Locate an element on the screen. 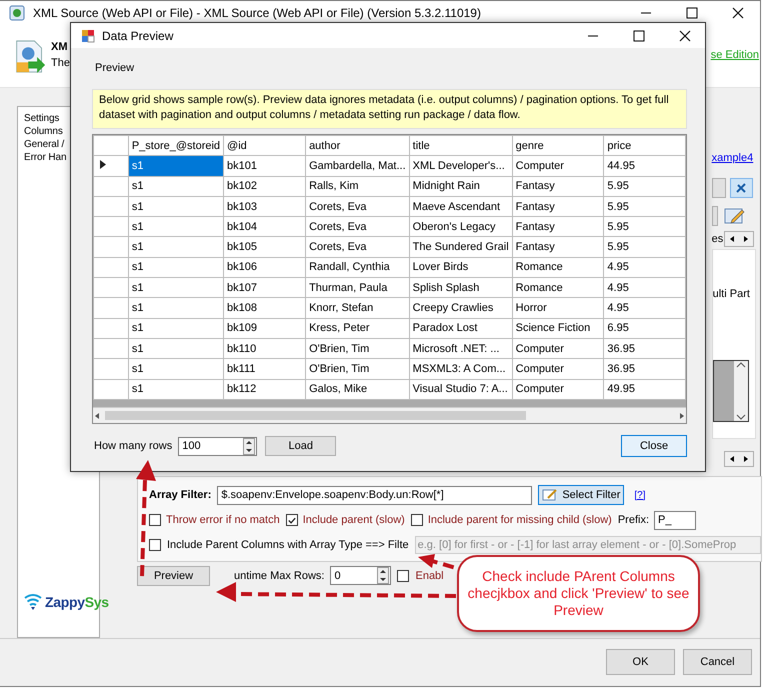 This screenshot has width=768, height=688. checkbox-label: Throw error if no match is located at coordinates (223, 520).